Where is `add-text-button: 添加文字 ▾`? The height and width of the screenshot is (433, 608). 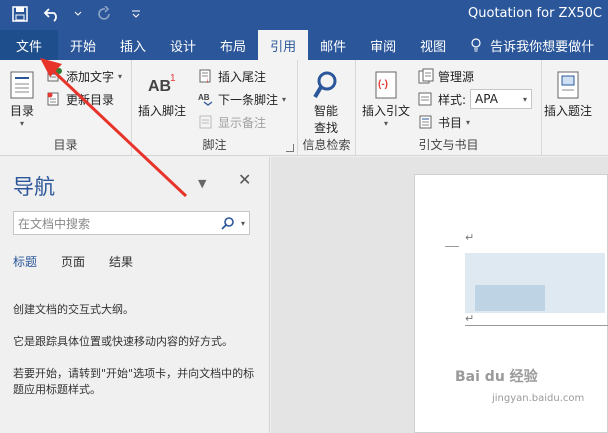 add-text-button: 添加文字 ▾ is located at coordinates (84, 76).